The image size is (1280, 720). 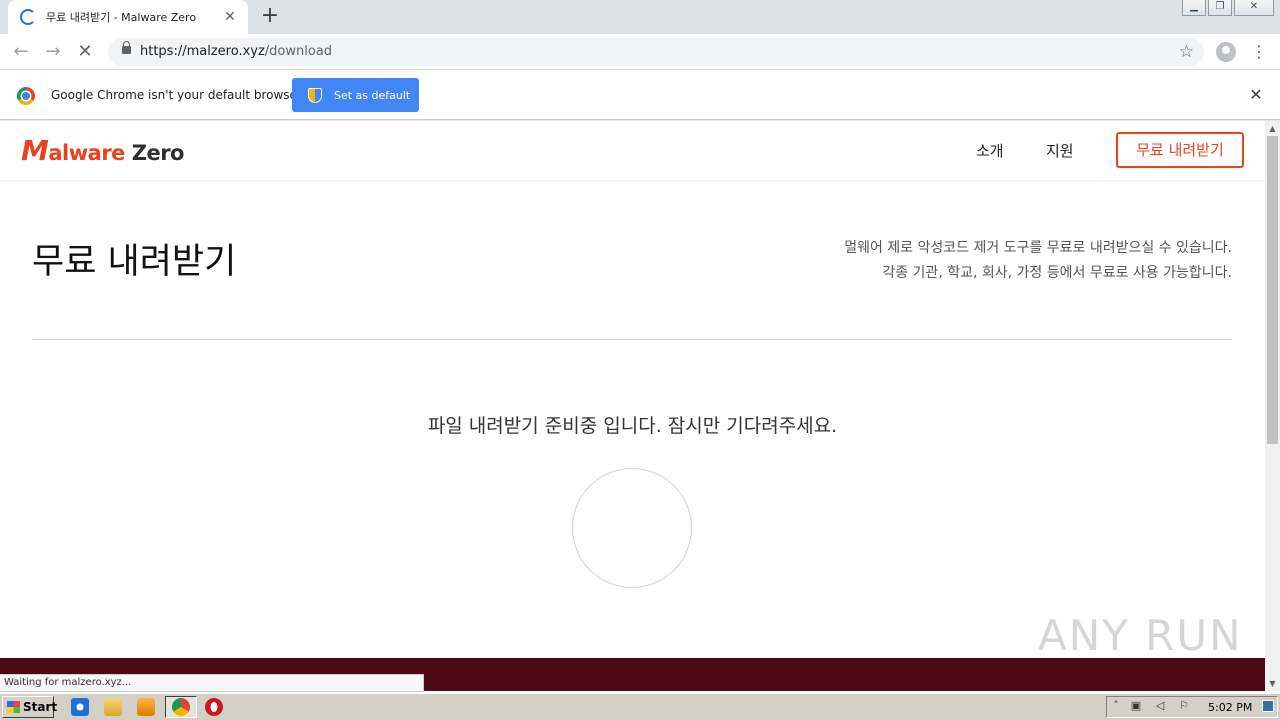 I want to click on loading-circle, so click(x=632, y=528).